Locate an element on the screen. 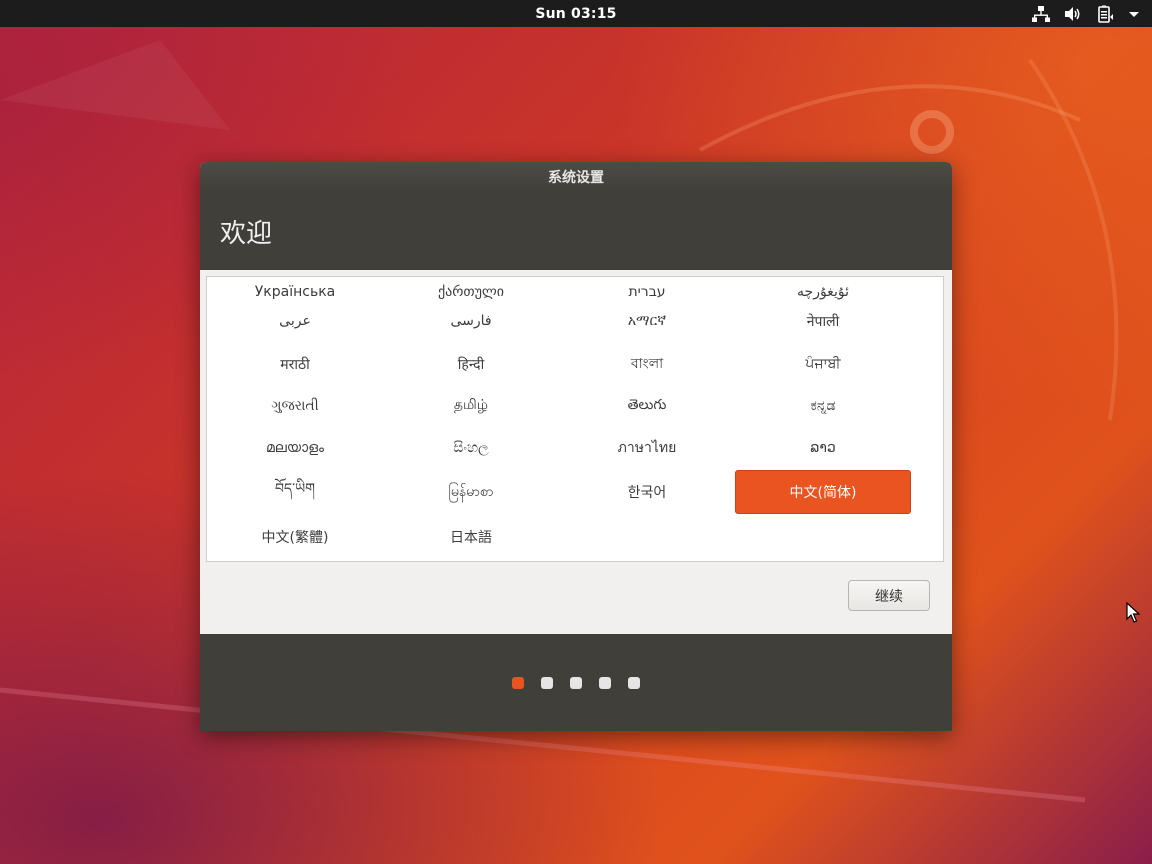 This screenshot has width=1152, height=864. network-icon is located at coordinates (1041, 14).